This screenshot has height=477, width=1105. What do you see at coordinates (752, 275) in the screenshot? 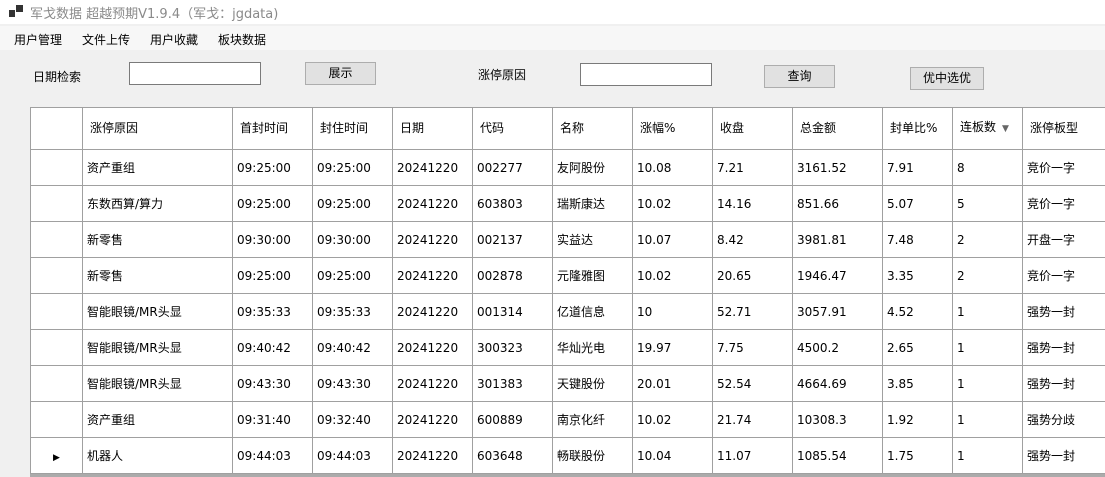
I see `cell-close: 20.65` at bounding box center [752, 275].